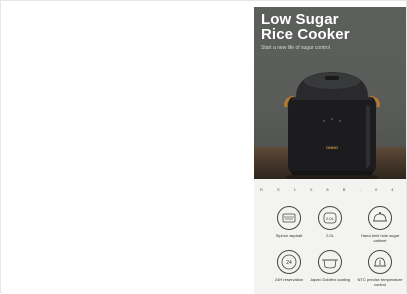  I want to click on feature-ntc: NTC precise temperature control, so click(380, 268).